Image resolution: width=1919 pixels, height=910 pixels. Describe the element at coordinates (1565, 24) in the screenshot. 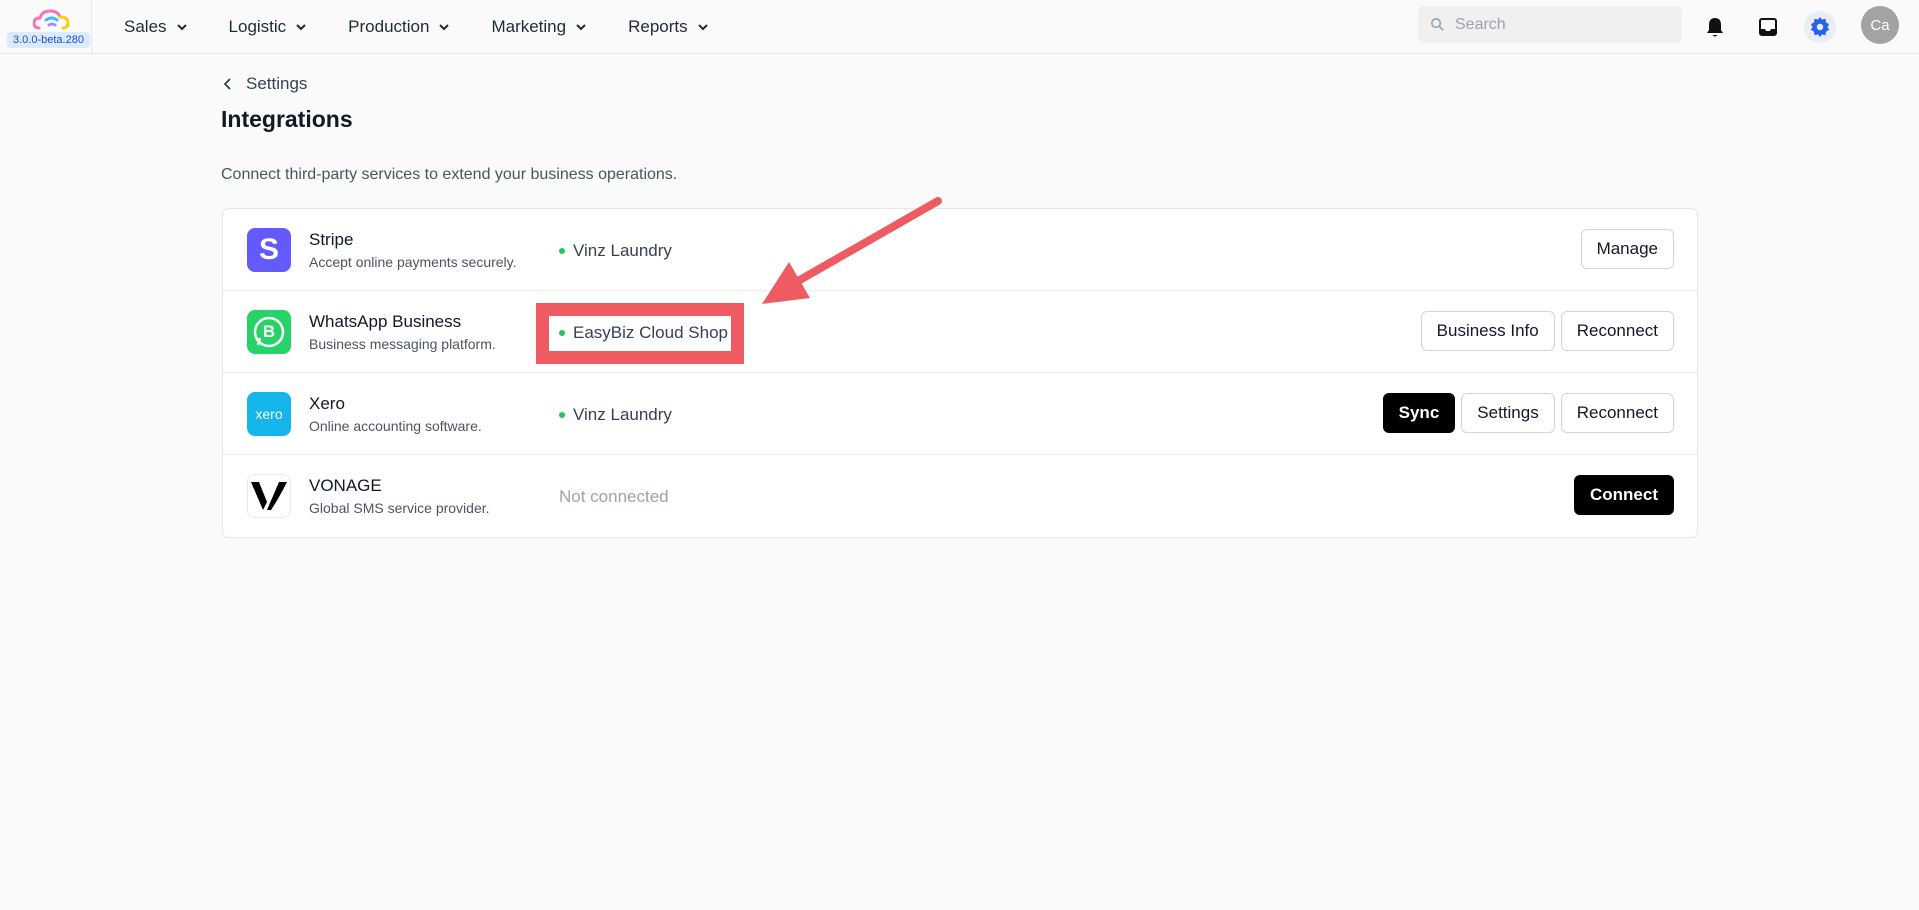

I see `search-input` at that location.